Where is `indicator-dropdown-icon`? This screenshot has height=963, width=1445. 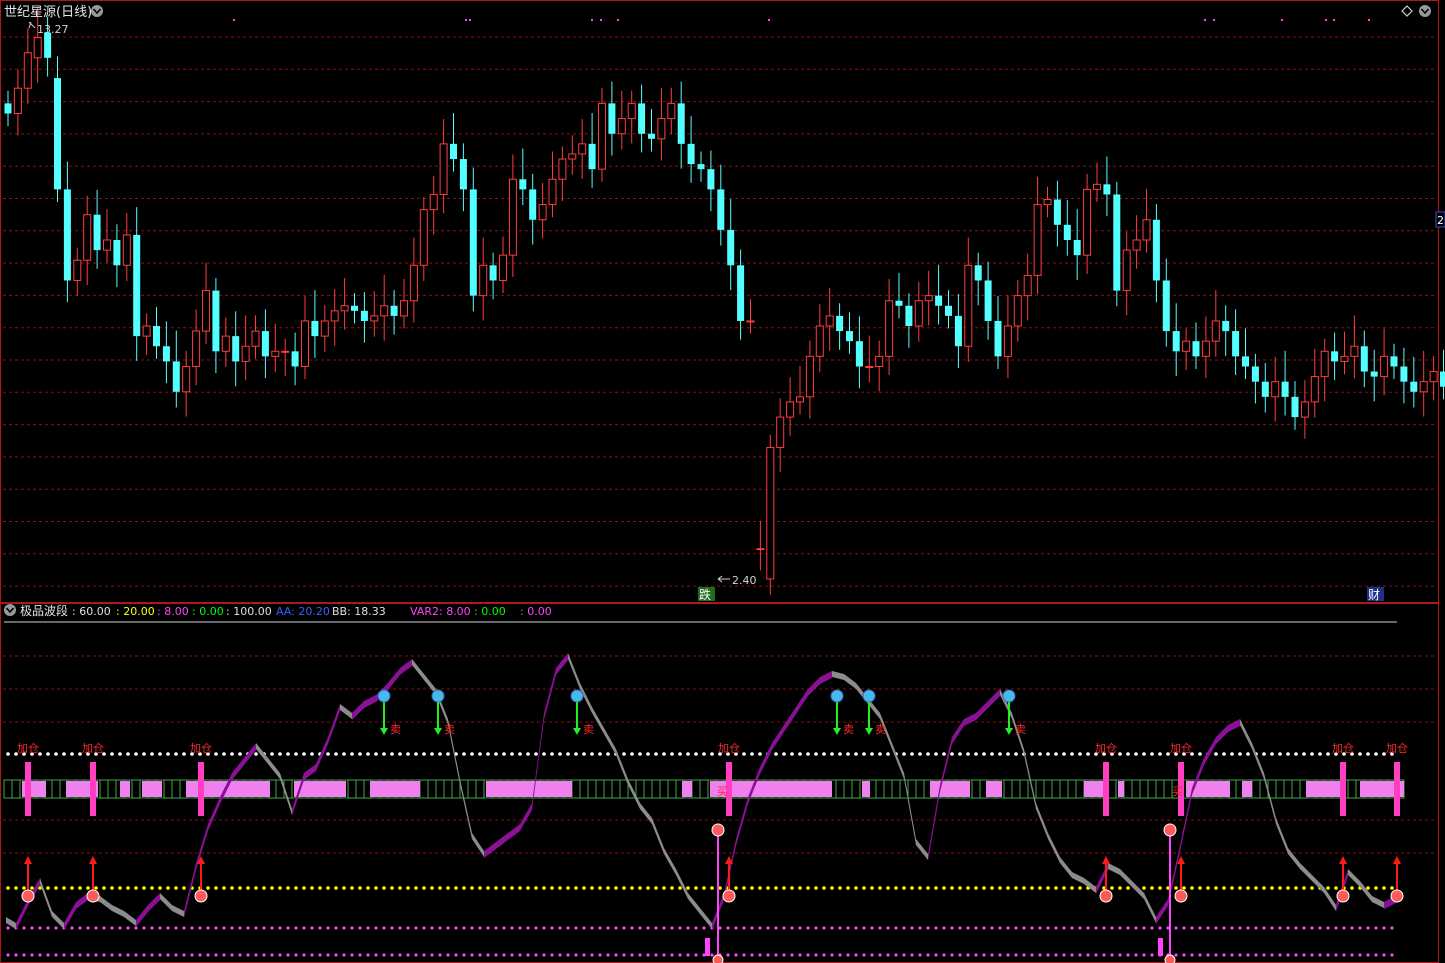 indicator-dropdown-icon is located at coordinates (10, 610).